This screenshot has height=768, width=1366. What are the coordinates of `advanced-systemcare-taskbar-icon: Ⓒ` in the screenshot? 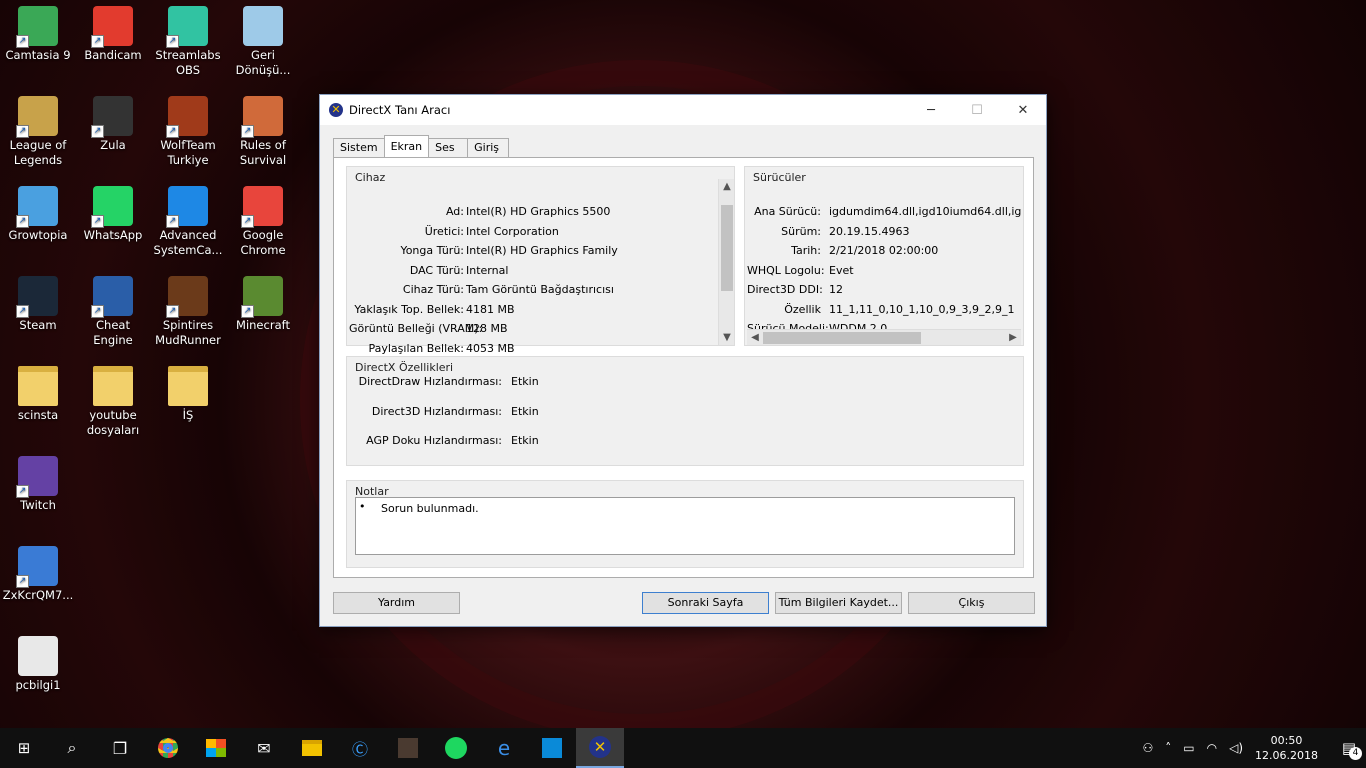 It's located at (360, 748).